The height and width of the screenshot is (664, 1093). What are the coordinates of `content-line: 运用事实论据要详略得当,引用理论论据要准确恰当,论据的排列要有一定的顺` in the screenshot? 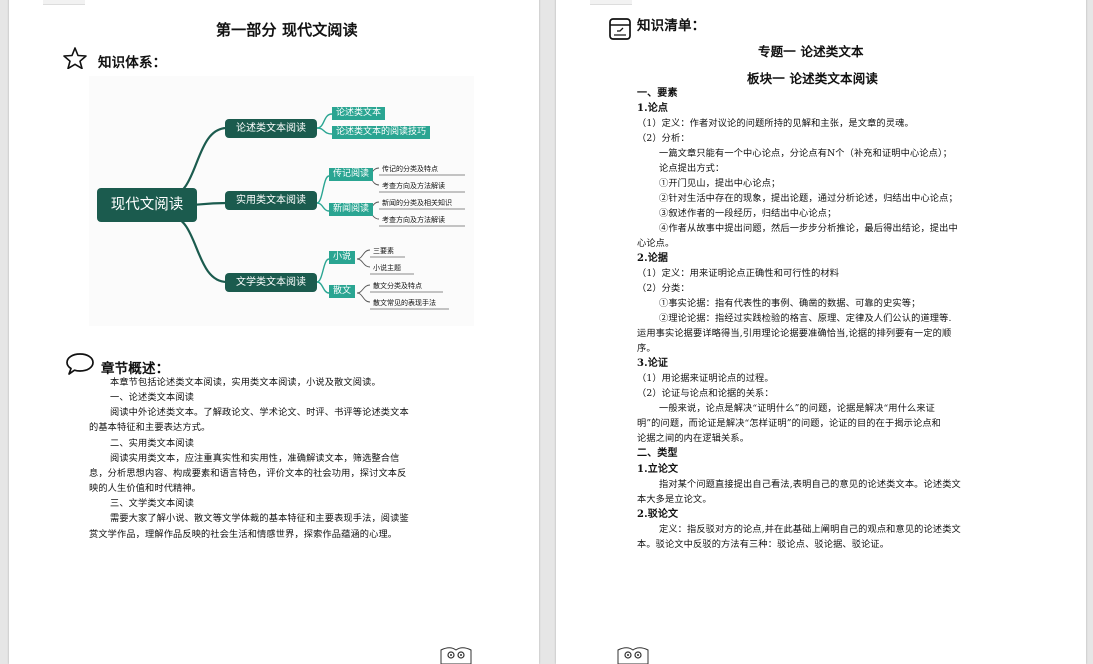 It's located at (794, 333).